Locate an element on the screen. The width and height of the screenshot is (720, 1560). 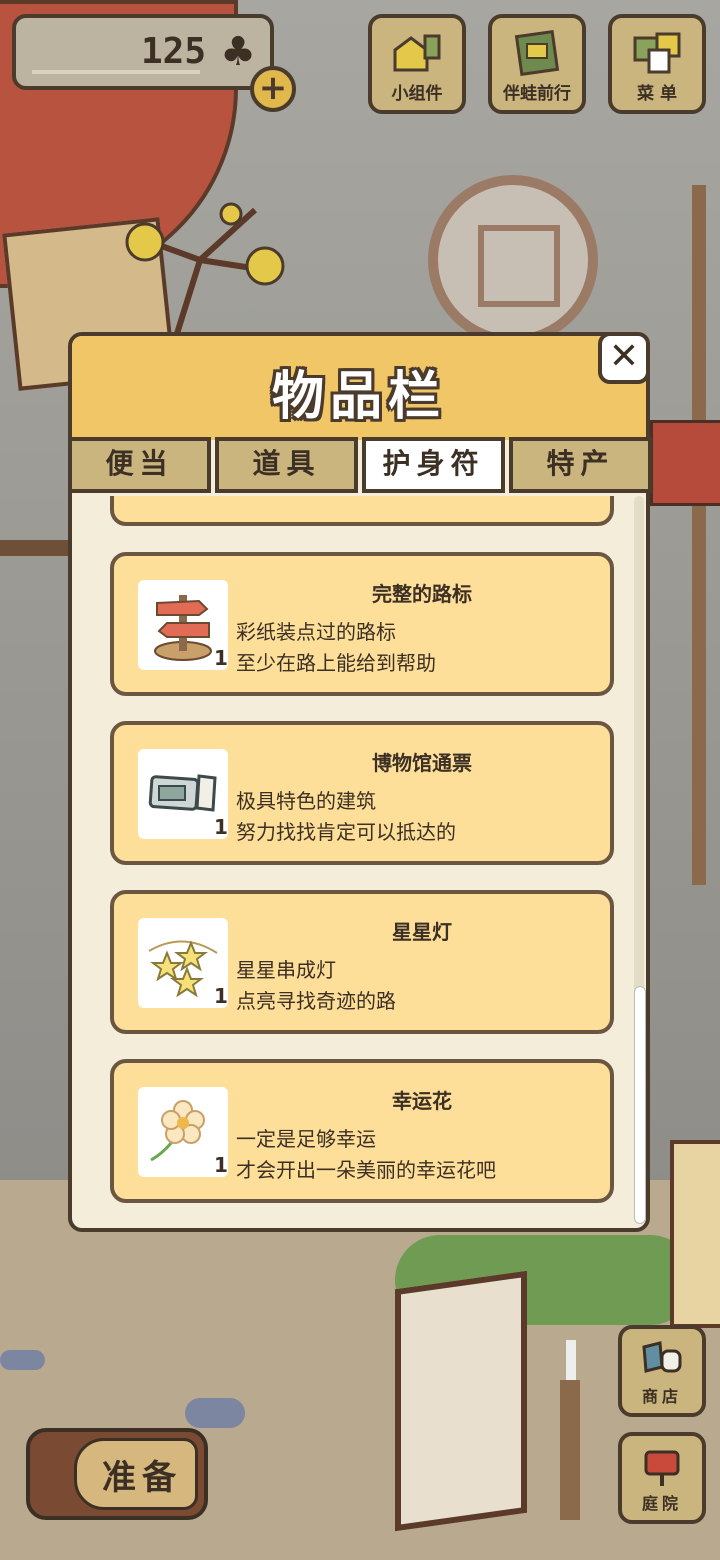
scrollbar-thumb is located at coordinates (640, 1105).